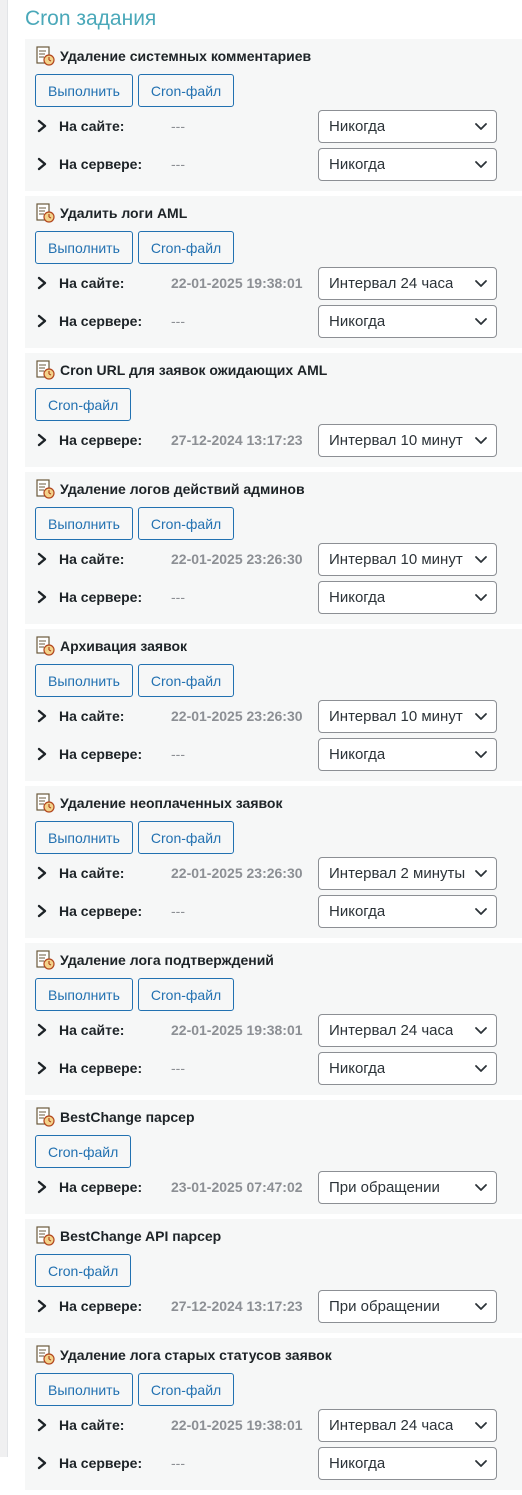 This screenshot has height=1495, width=522. What do you see at coordinates (127, 1117) in the screenshot?
I see `cron-job-title: BestChange парсер` at bounding box center [127, 1117].